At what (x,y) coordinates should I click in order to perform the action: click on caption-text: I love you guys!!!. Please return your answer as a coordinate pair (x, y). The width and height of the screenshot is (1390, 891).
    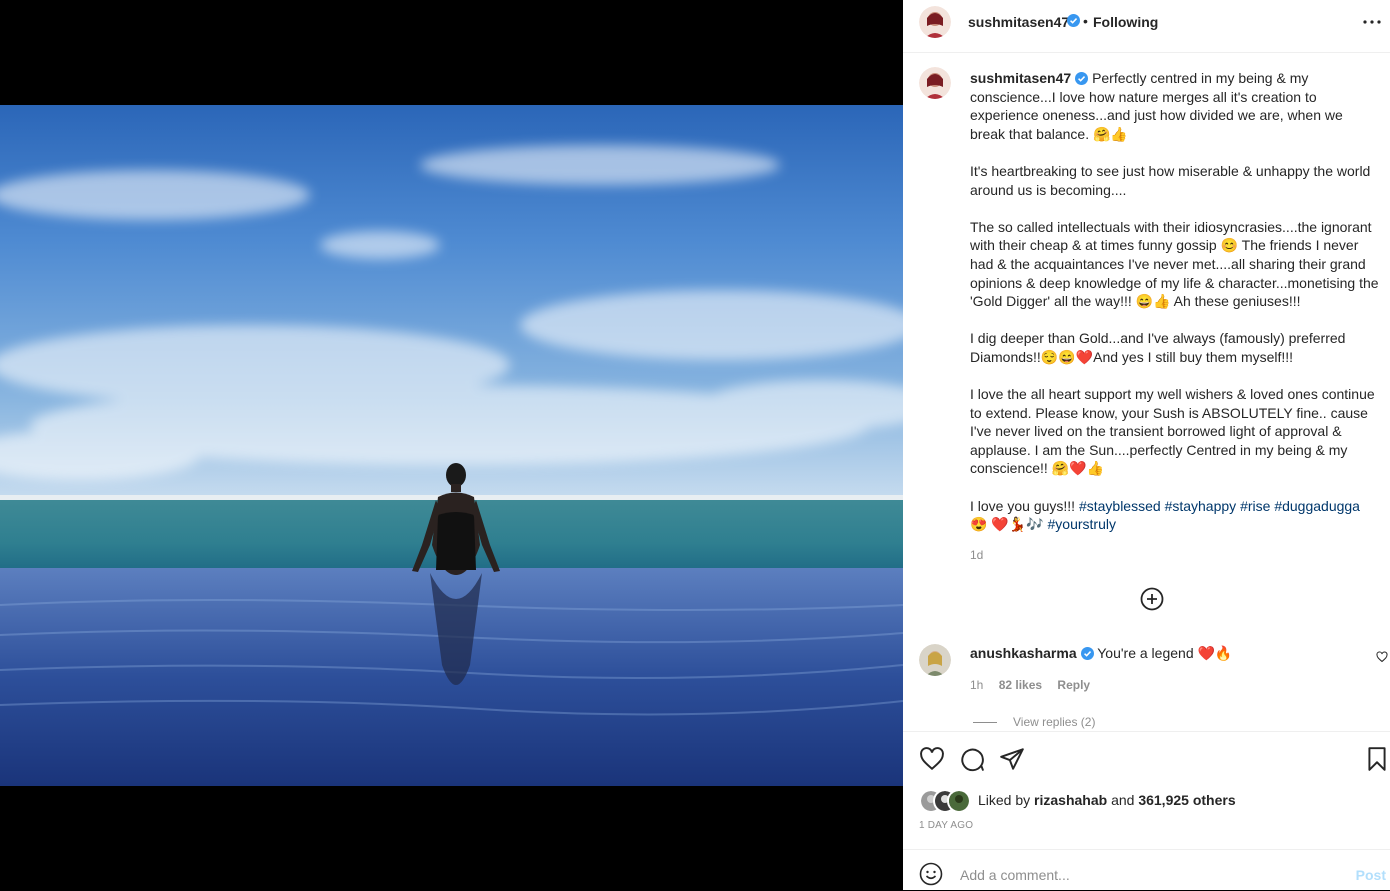
    Looking at the image, I should click on (1024, 505).